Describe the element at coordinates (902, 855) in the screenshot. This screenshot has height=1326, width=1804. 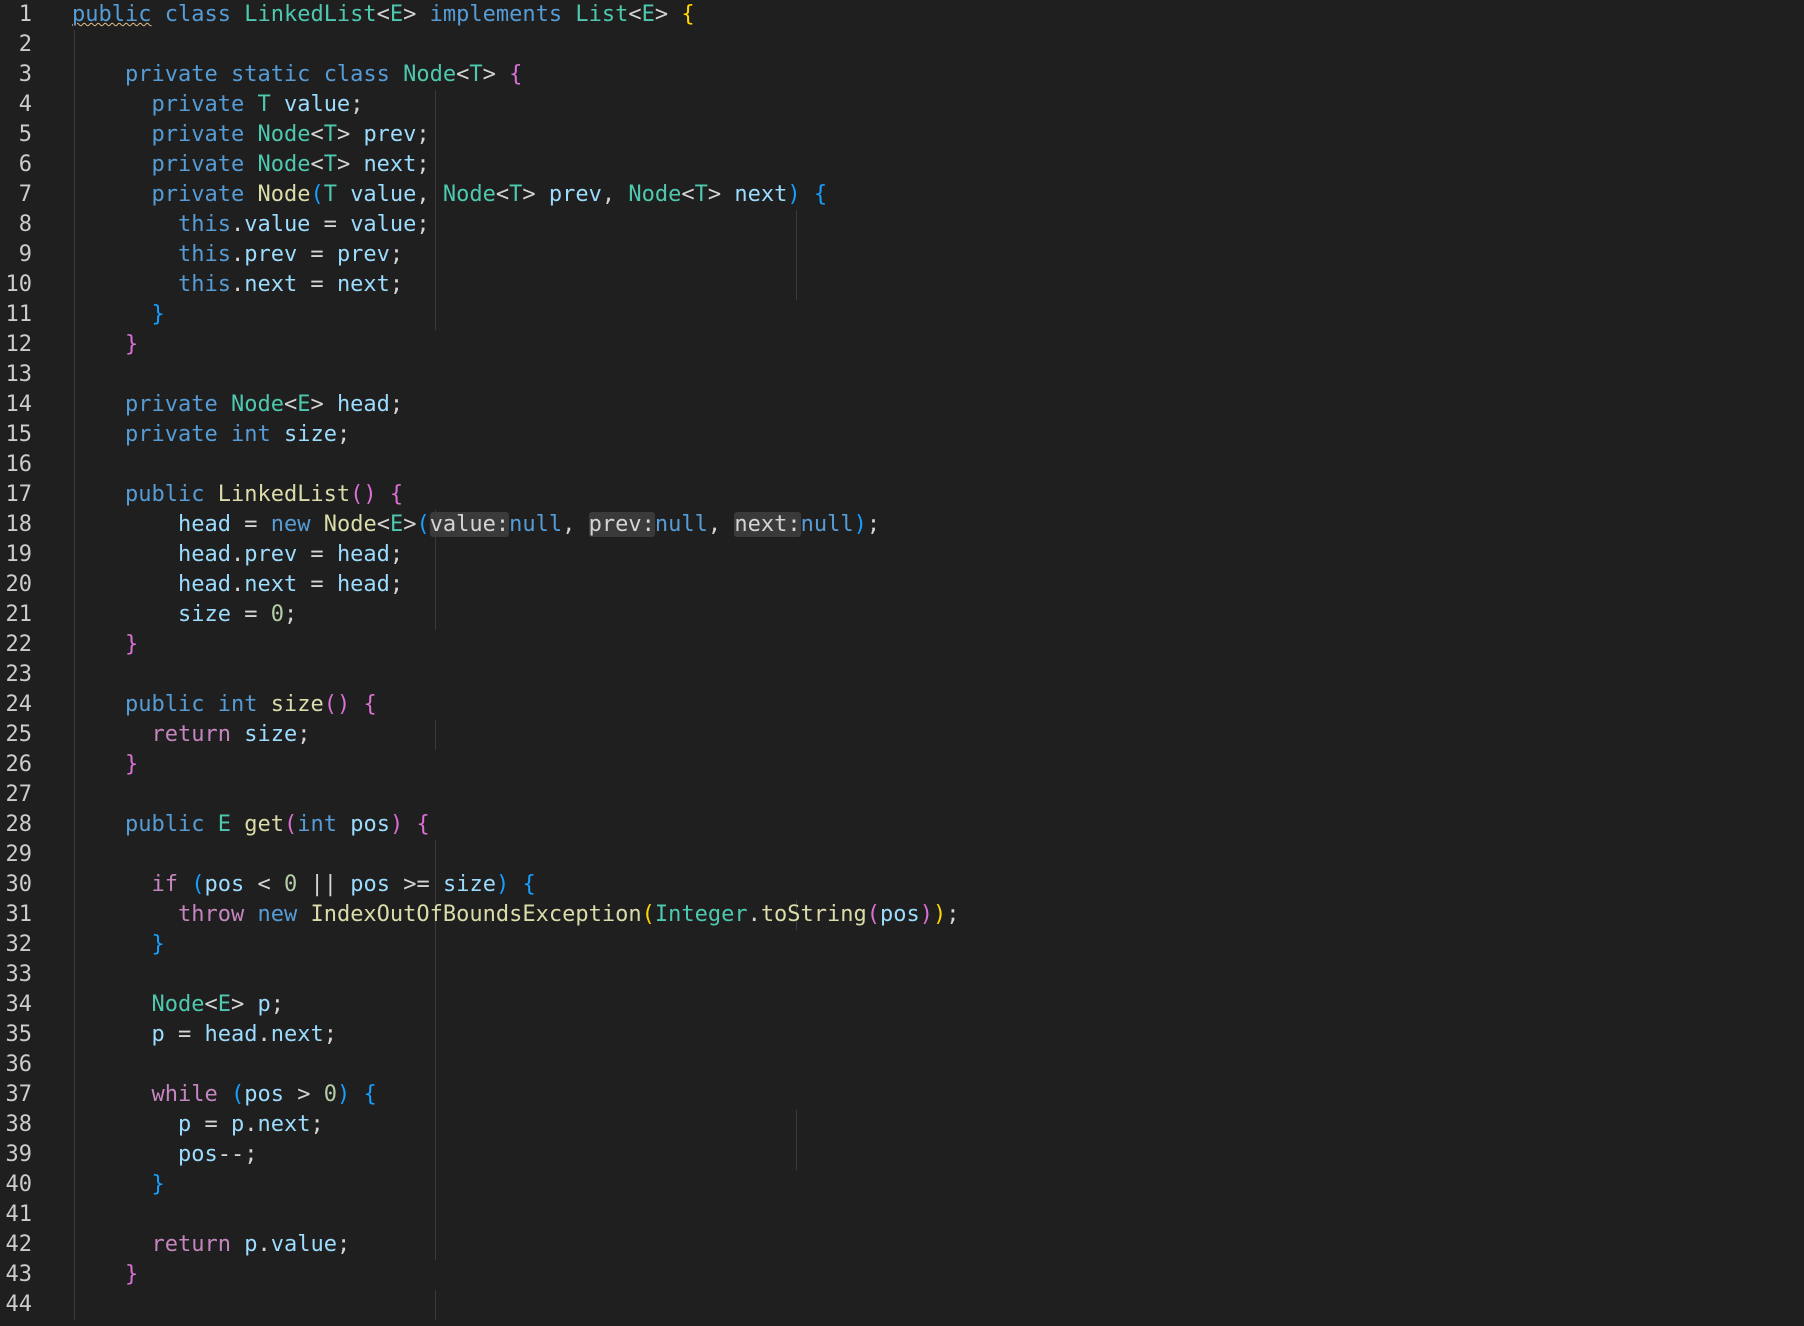
I see `code-line: 29` at that location.